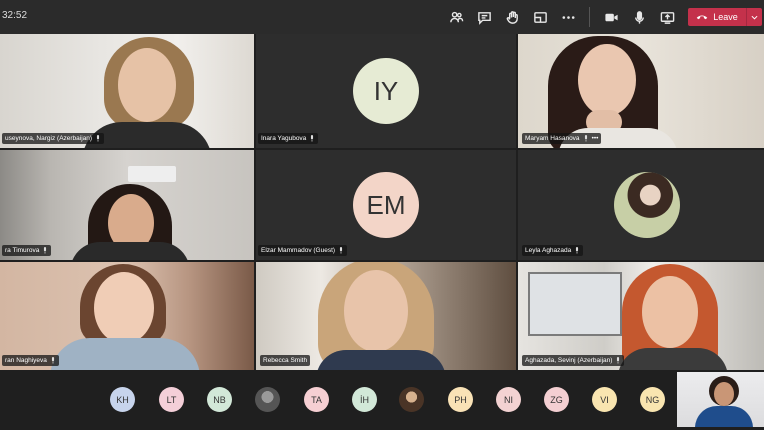 This screenshot has width=764, height=430. What do you see at coordinates (22, 250) in the screenshot?
I see `participant-name: ra Timurova` at bounding box center [22, 250].